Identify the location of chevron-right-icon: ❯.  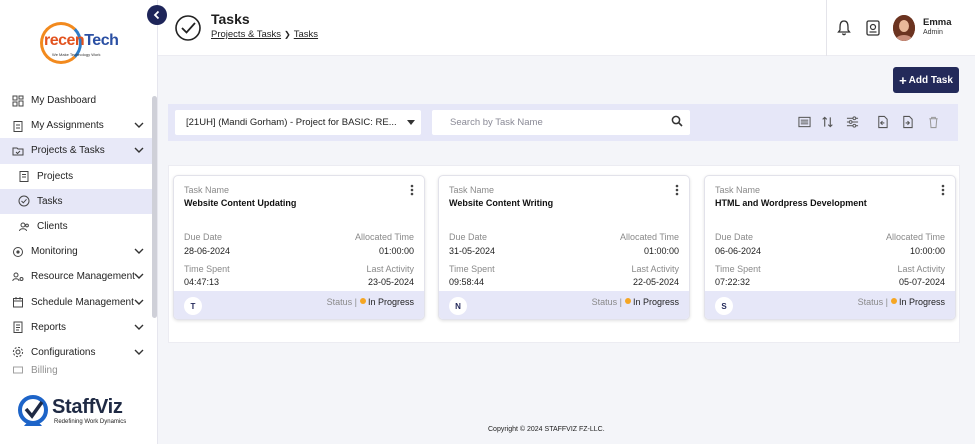
(287, 34).